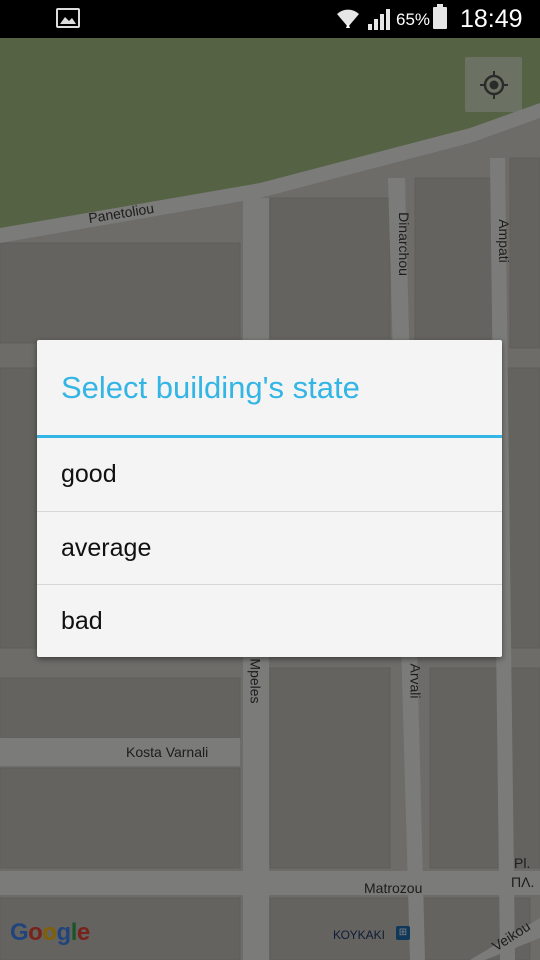 Image resolution: width=540 pixels, height=960 pixels. What do you see at coordinates (440, 16) in the screenshot?
I see `battery-icon` at bounding box center [440, 16].